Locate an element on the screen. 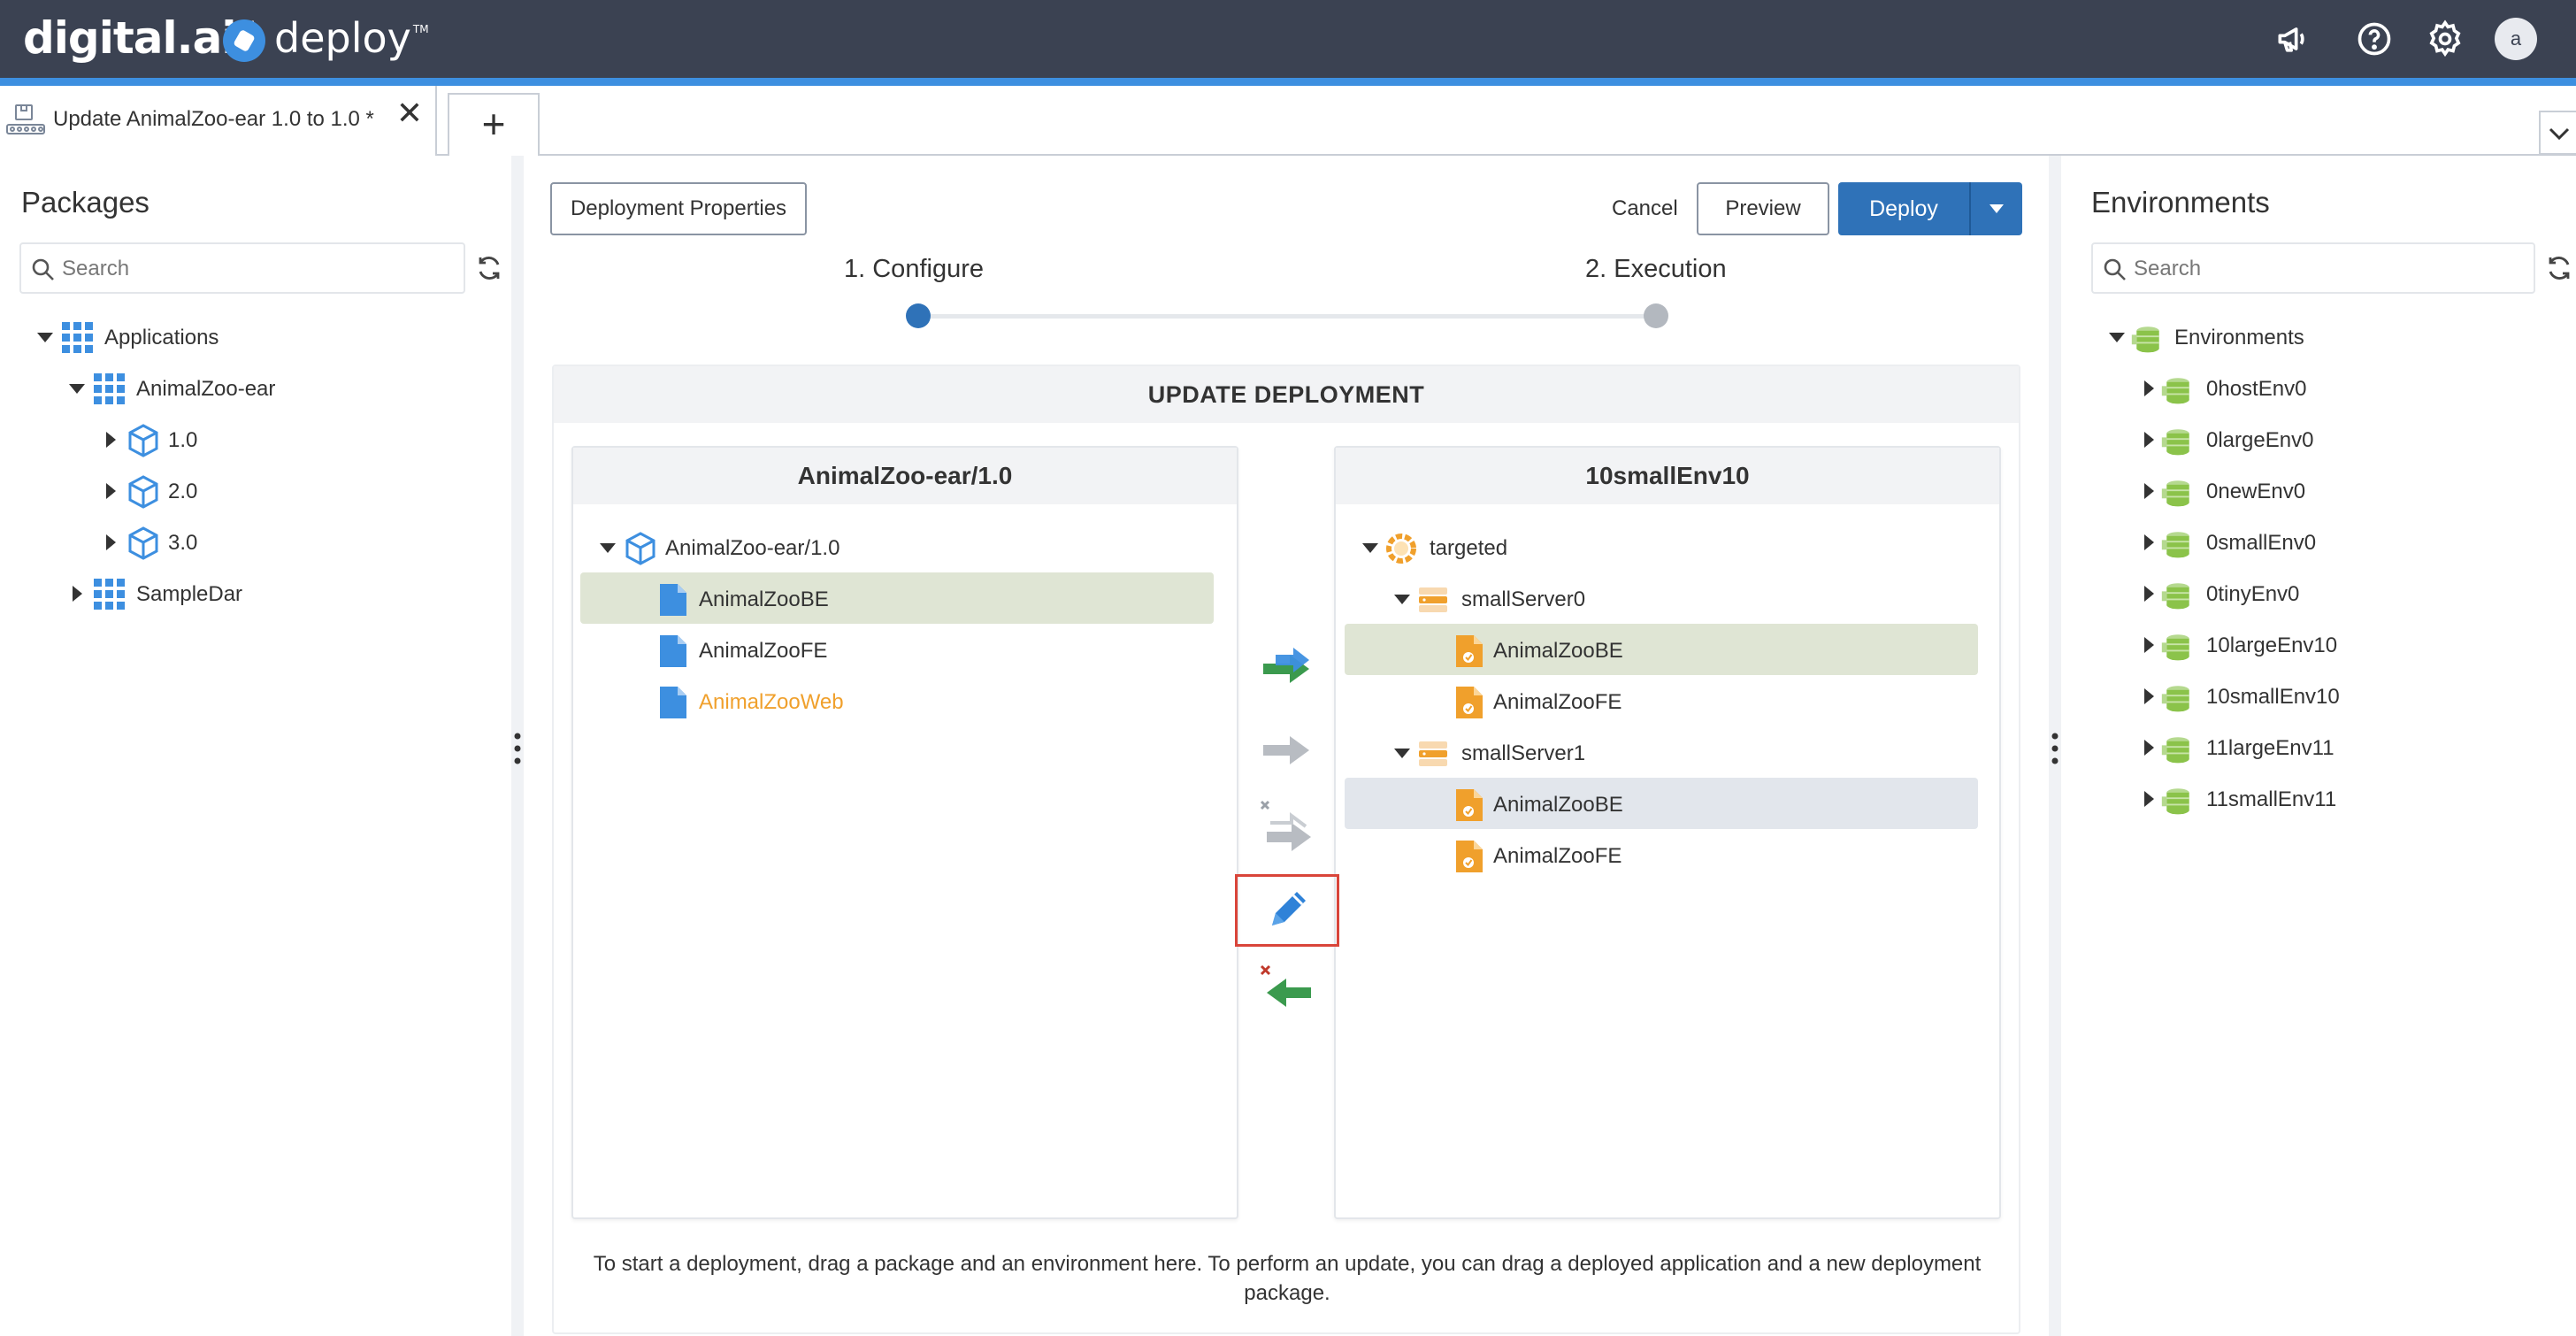  digital-ai-logo: digital.aiTM is located at coordinates (139, 38).